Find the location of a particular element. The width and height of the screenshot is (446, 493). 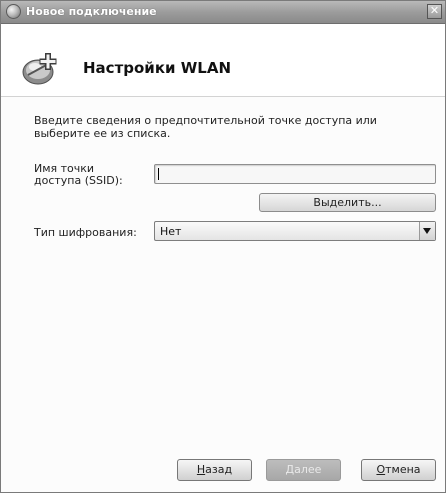

back-mnemonic: Н is located at coordinates (201, 469).